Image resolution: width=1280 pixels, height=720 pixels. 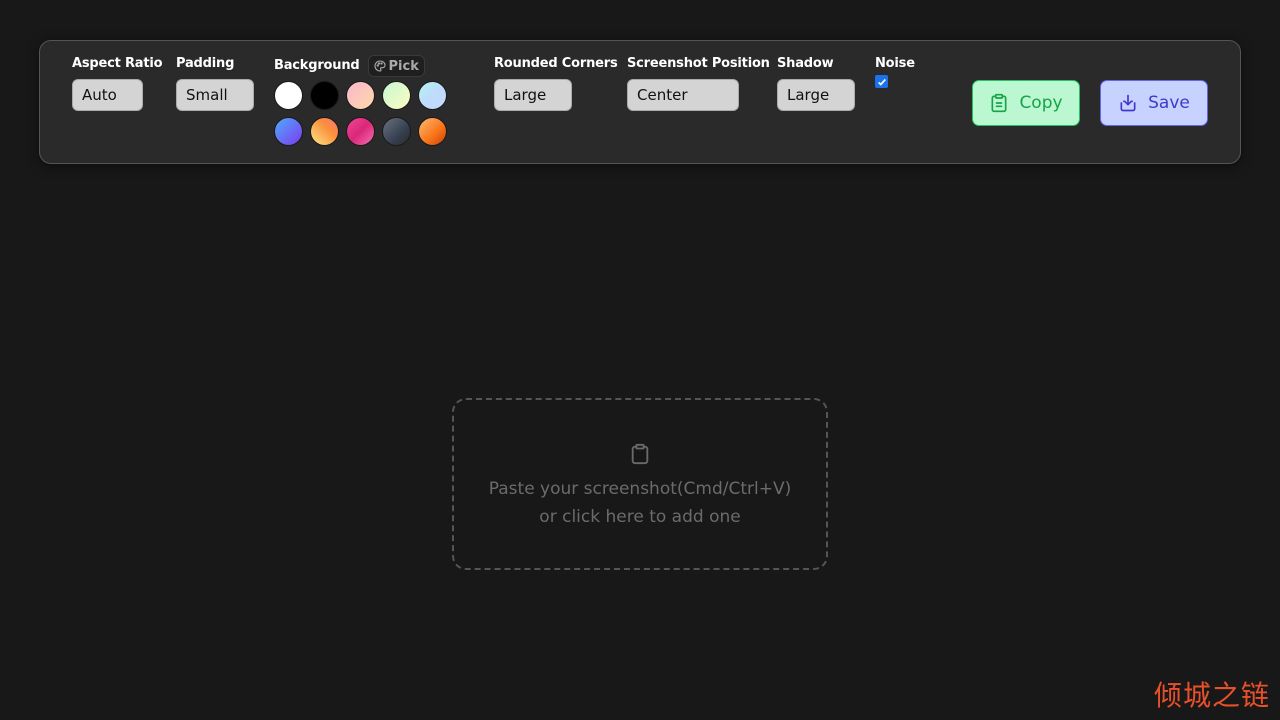 I want to click on swatch-black, so click(x=324, y=95).